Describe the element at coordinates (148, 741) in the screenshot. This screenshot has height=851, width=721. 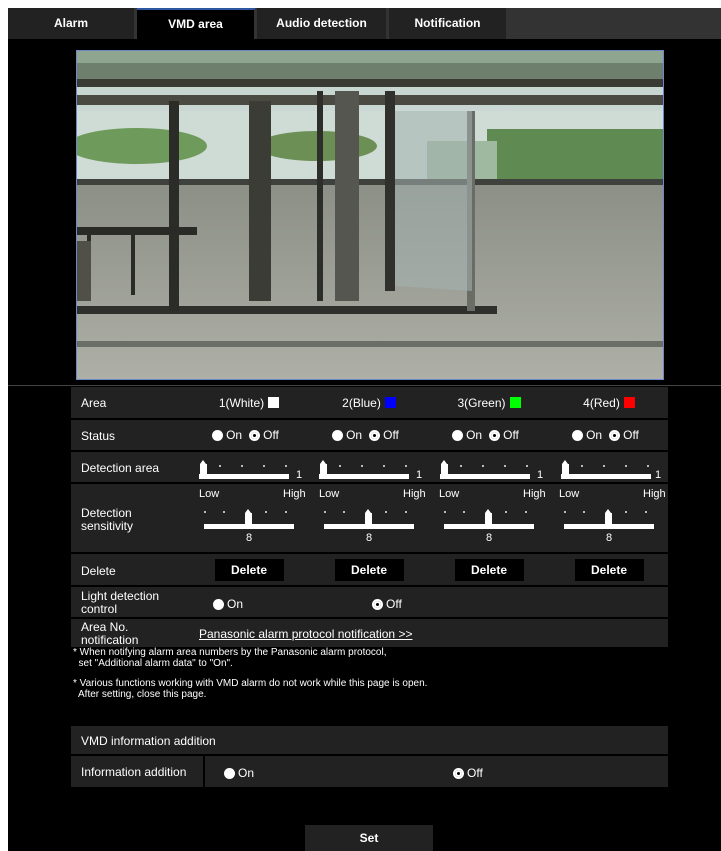
I see `info-header: VMD information addition` at that location.